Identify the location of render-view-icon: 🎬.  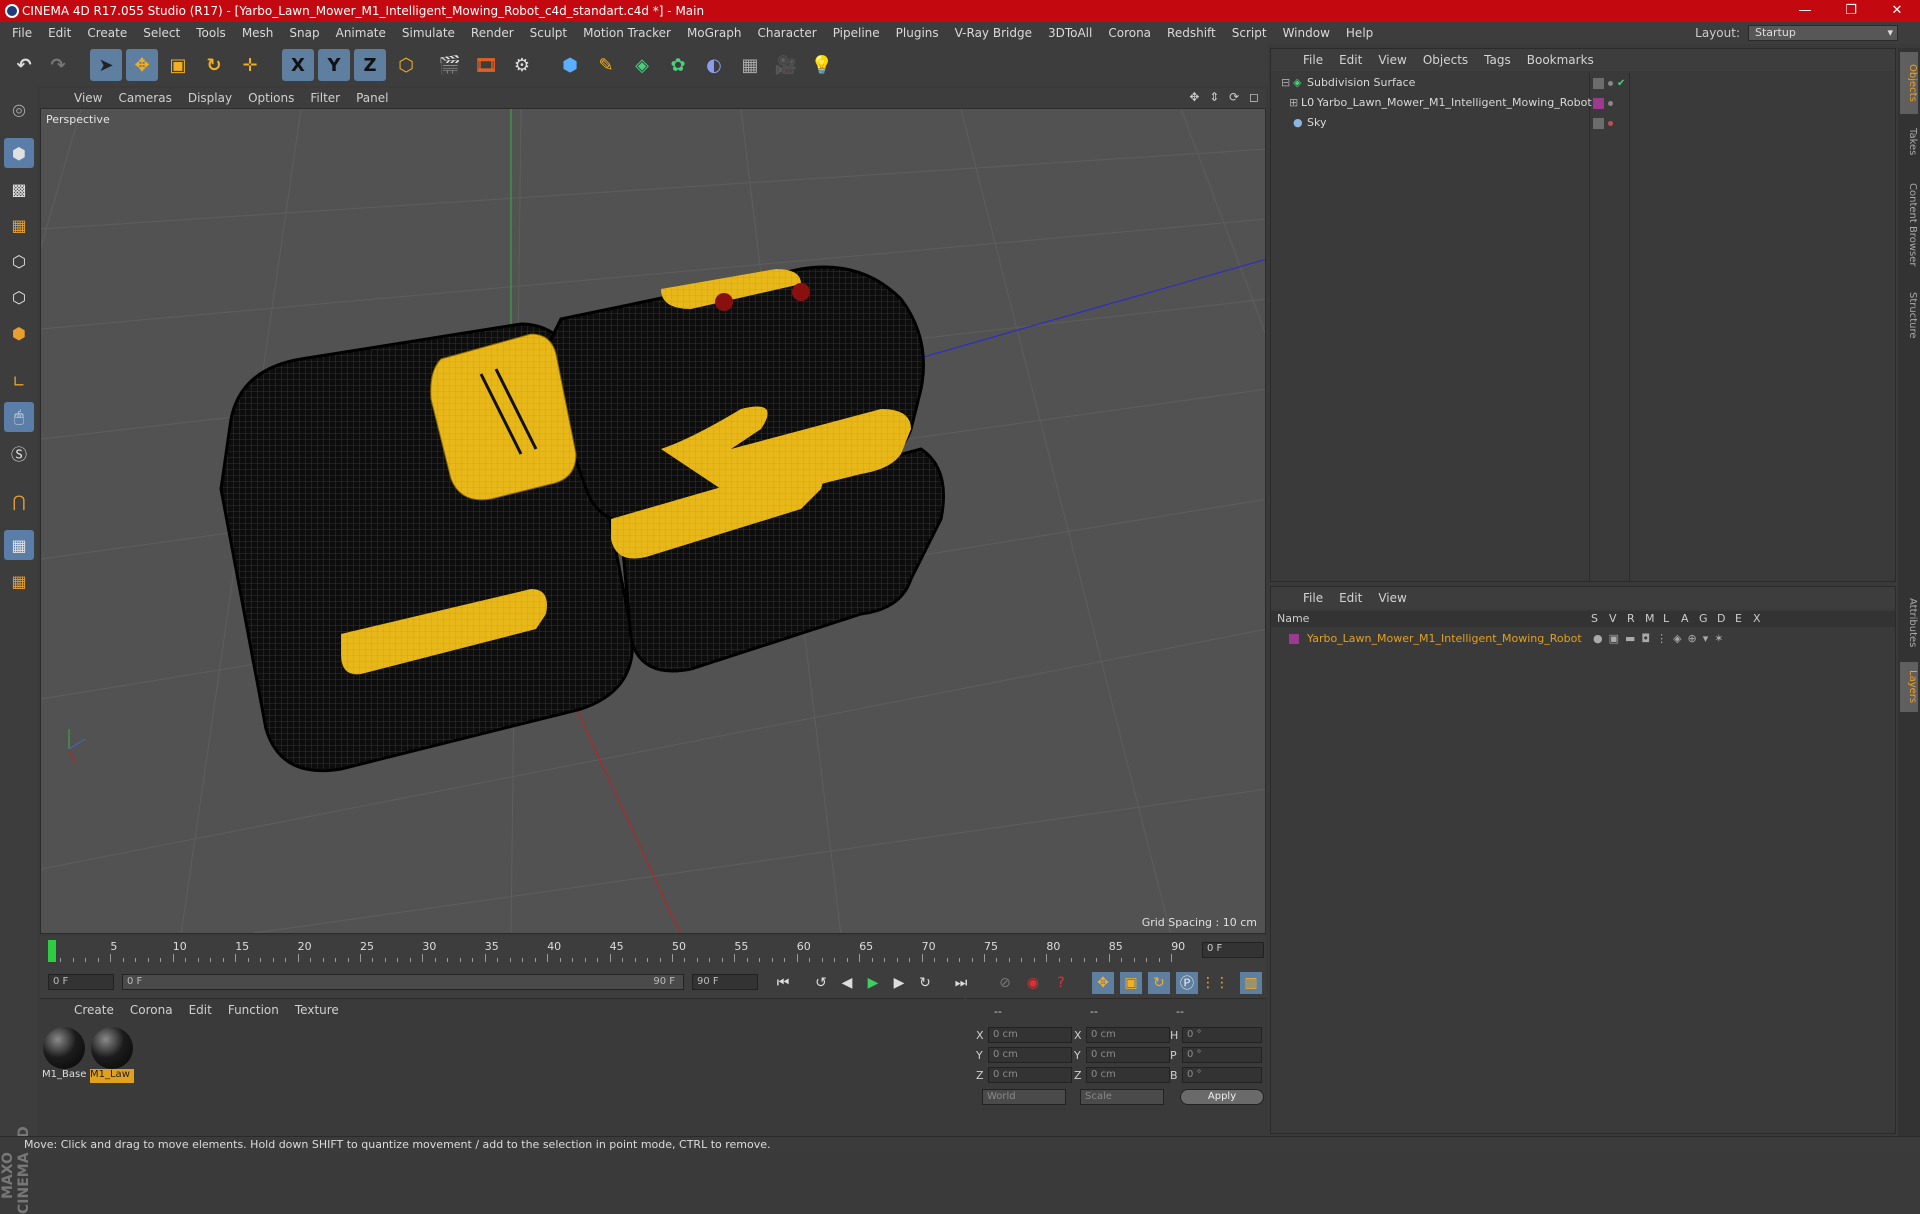
(450, 65).